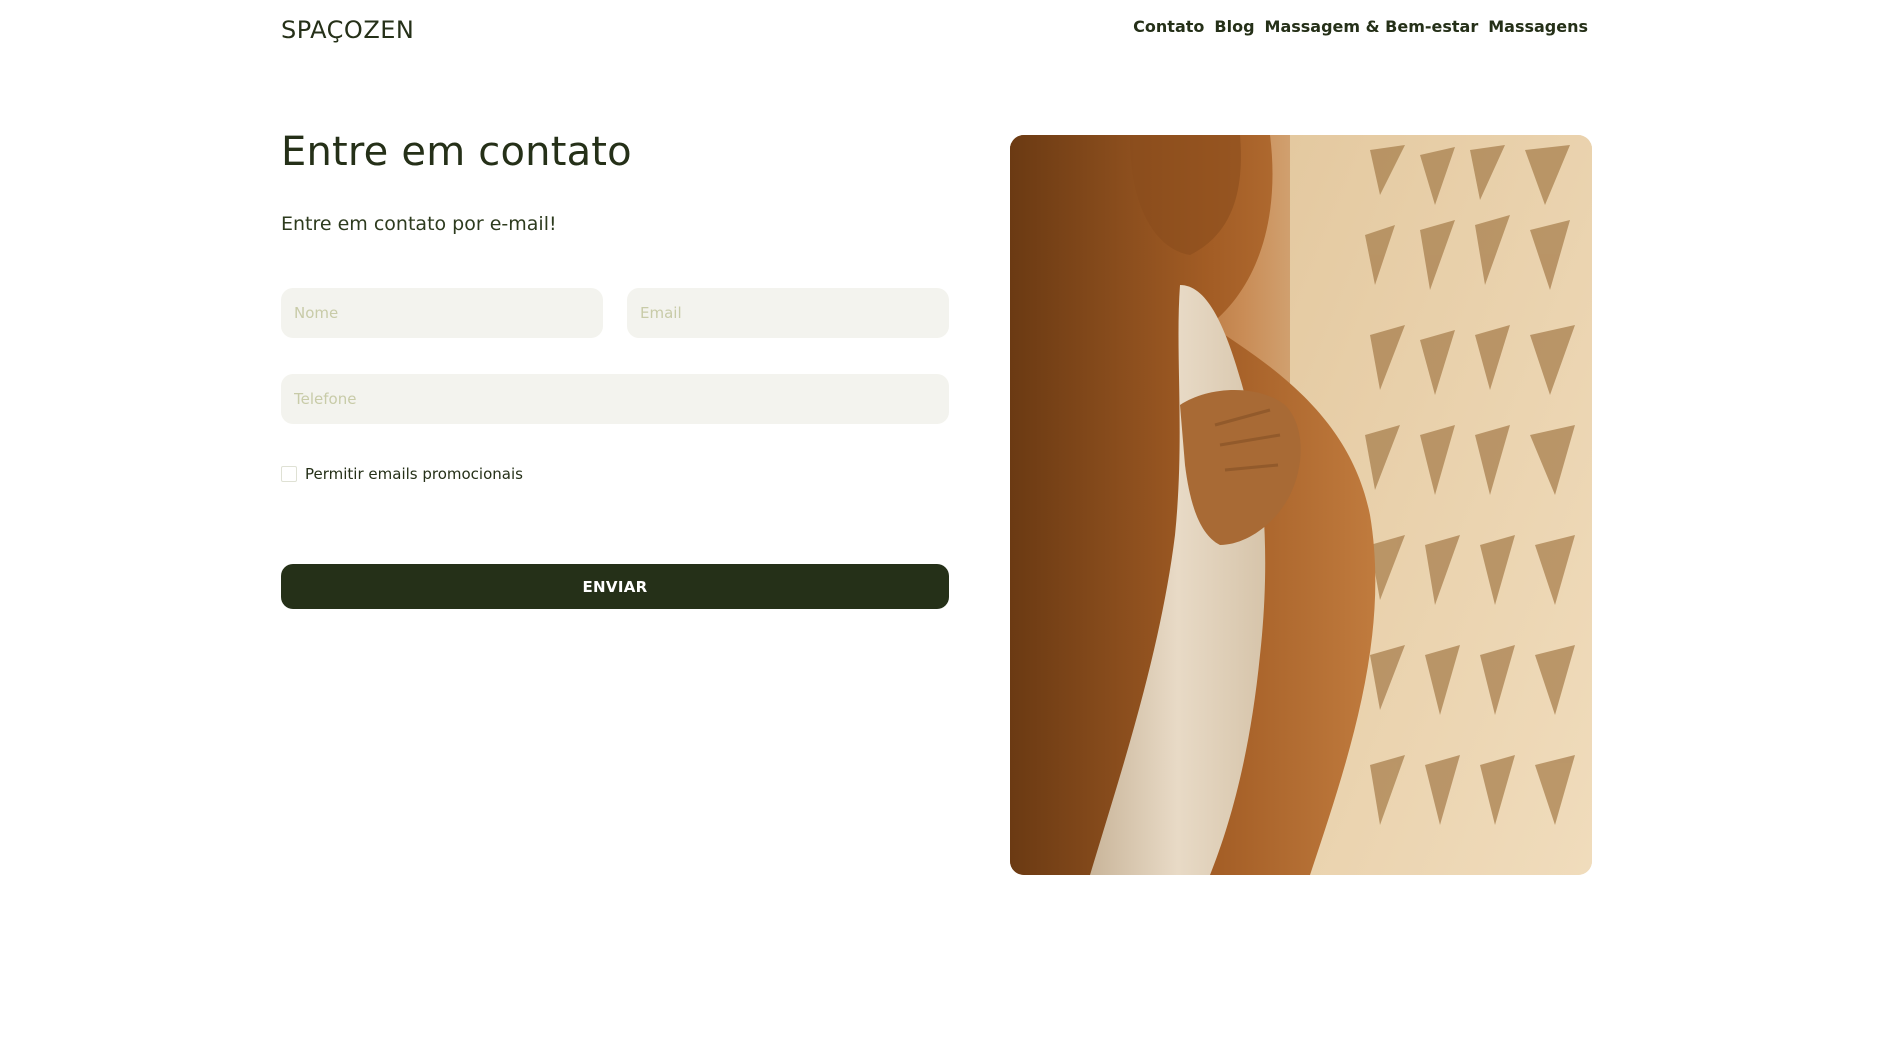 The image size is (1878, 1037). Describe the element at coordinates (1372, 26) in the screenshot. I see `nav-link-massagem-bem-estar: Massagem & Bem-estar` at that location.